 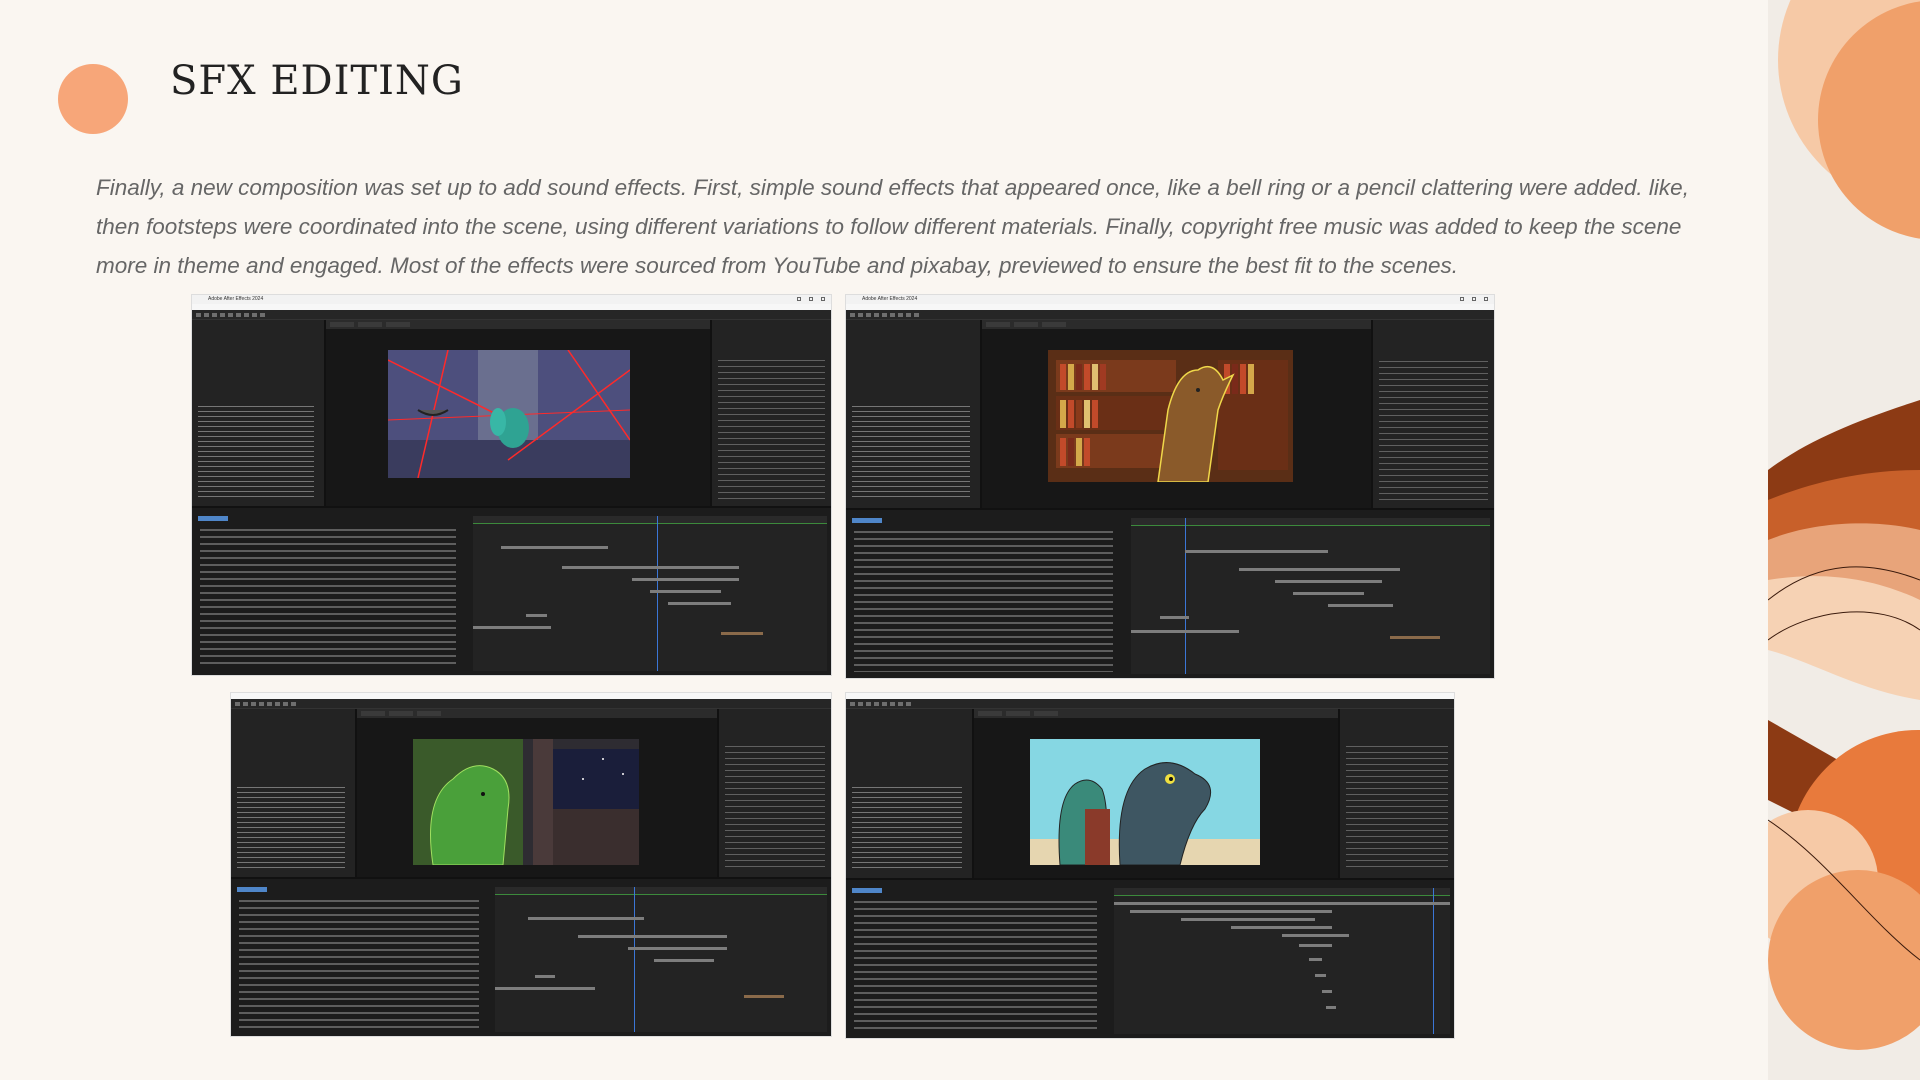 I want to click on ae-screenshot-1: Adobe After Effects 2024, so click(x=511, y=485).